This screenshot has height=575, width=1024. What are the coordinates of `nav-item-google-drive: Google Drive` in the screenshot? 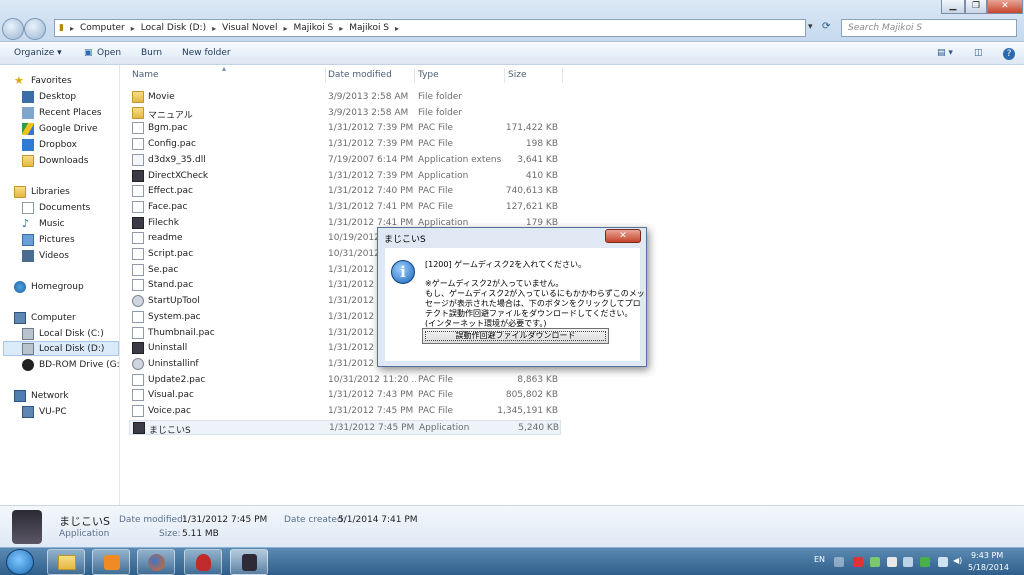 It's located at (60, 128).